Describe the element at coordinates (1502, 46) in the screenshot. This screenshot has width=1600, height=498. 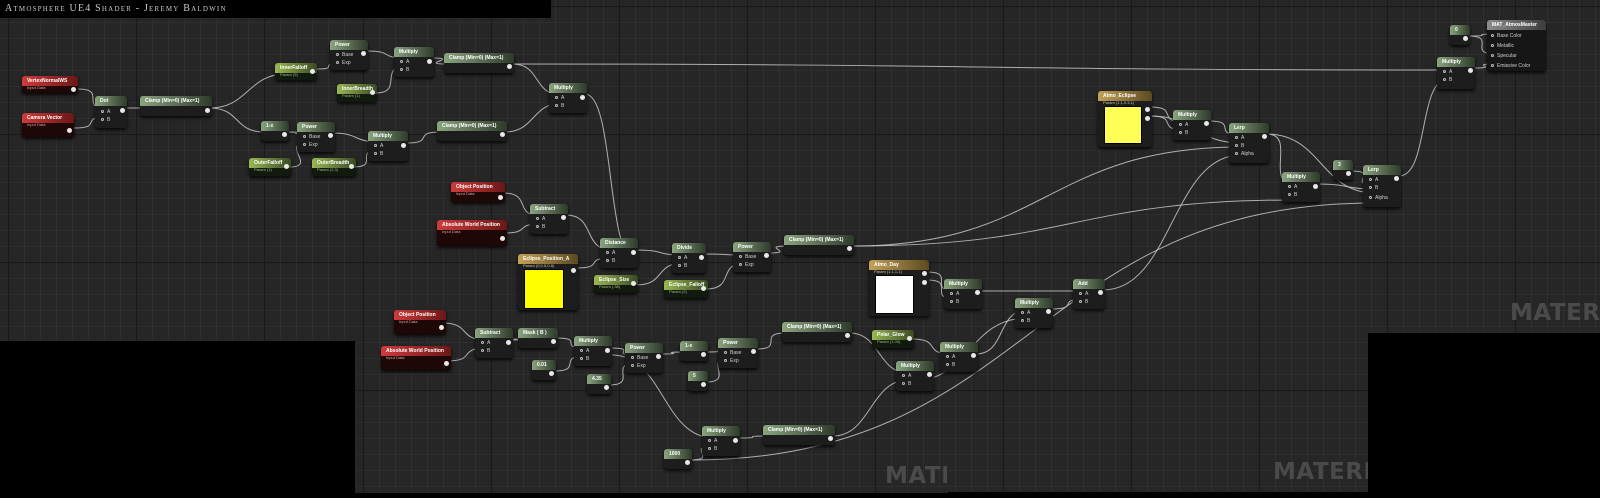
I see `input-pin-metallic: Metallic` at that location.